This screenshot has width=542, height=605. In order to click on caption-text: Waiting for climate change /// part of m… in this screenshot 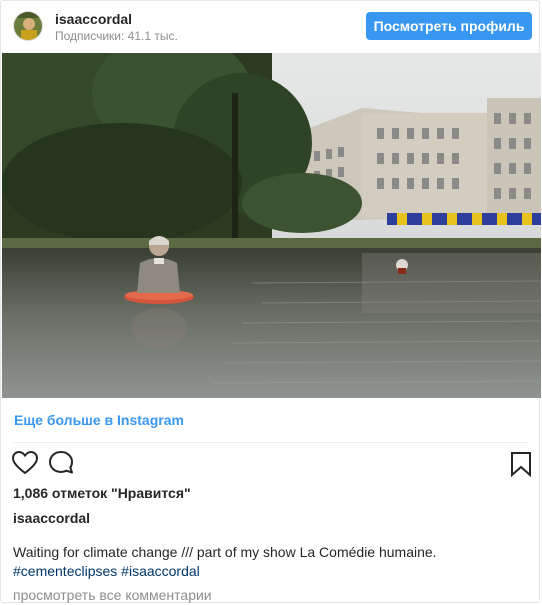, I will do `click(225, 552)`.